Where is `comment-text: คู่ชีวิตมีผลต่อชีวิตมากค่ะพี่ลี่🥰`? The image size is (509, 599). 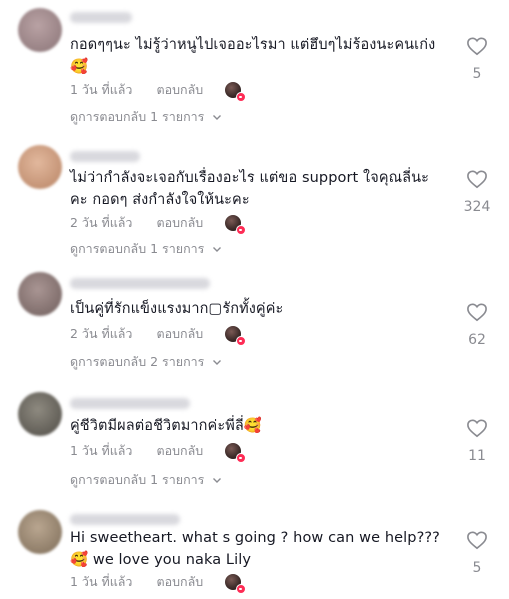 comment-text: คู่ชีวิตมีผลต่อชีวิตมากค่ะพี่ลี่🥰 is located at coordinates (166, 426).